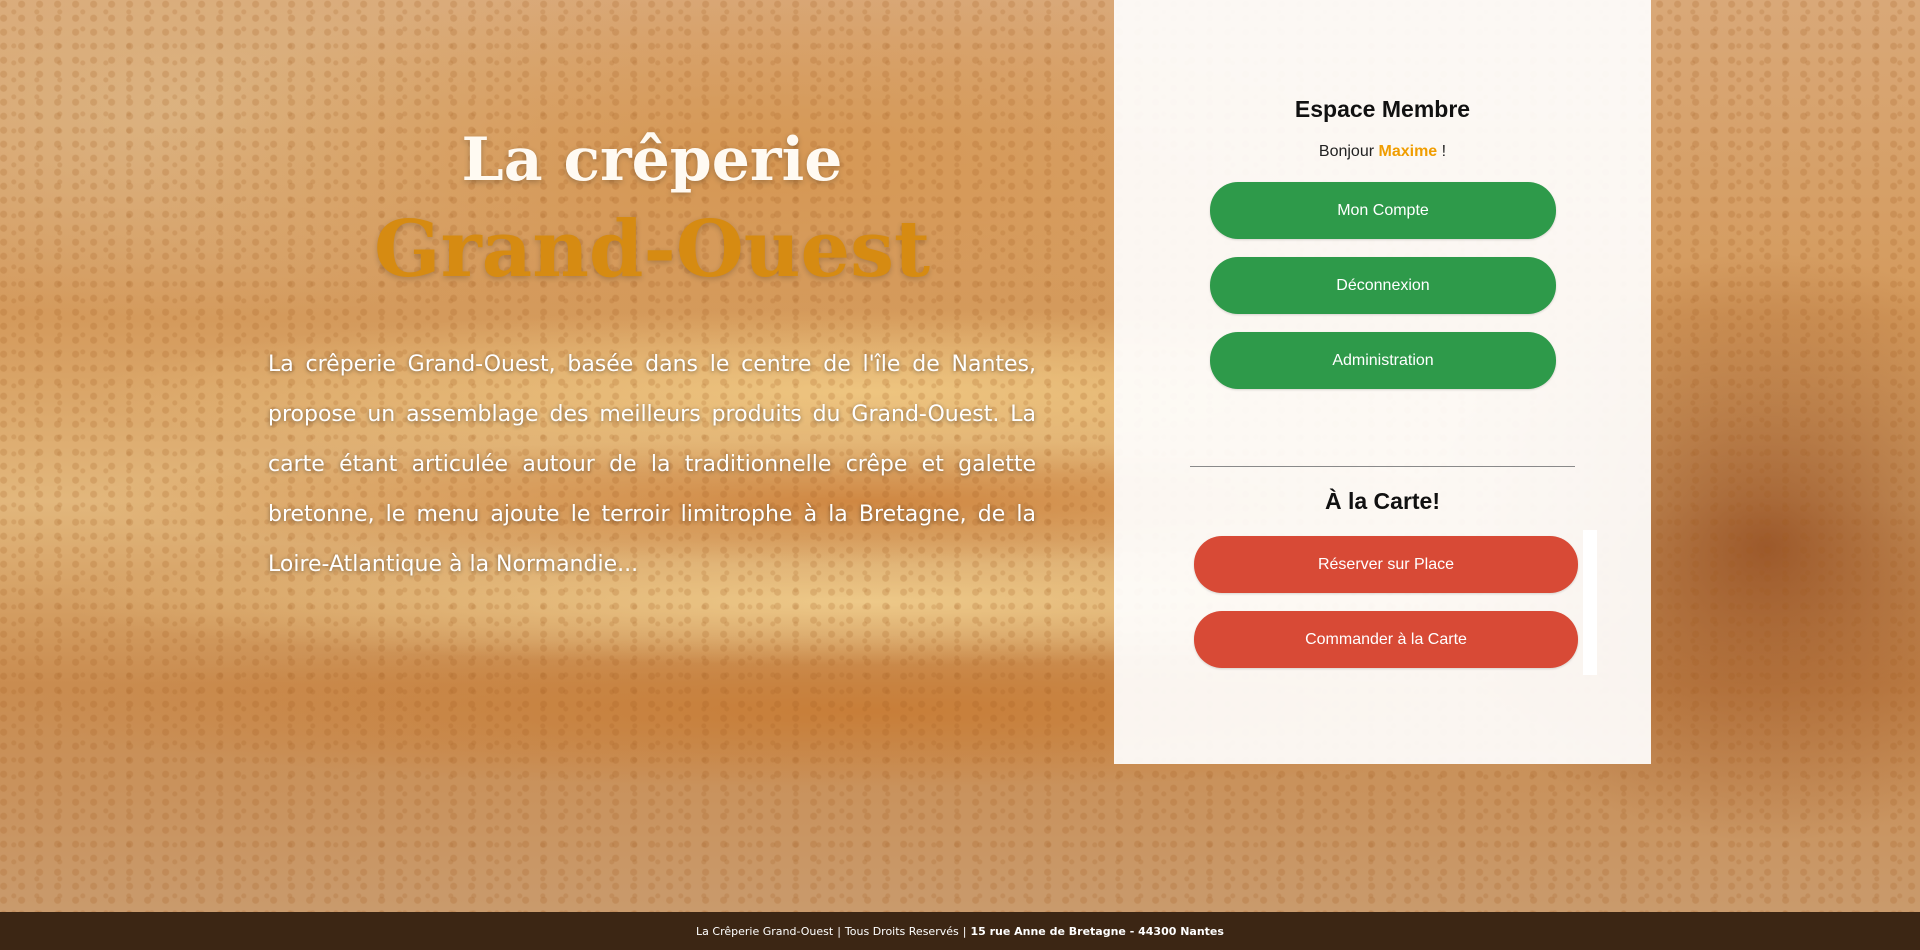 This screenshot has height=950, width=1920. I want to click on greeting: Bonjour Maxime !, so click(1382, 152).